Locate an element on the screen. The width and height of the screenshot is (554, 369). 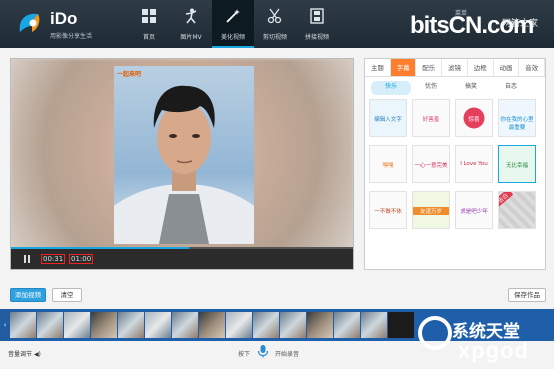
sticker-text: 一心一意完美 is located at coordinates (431, 166).